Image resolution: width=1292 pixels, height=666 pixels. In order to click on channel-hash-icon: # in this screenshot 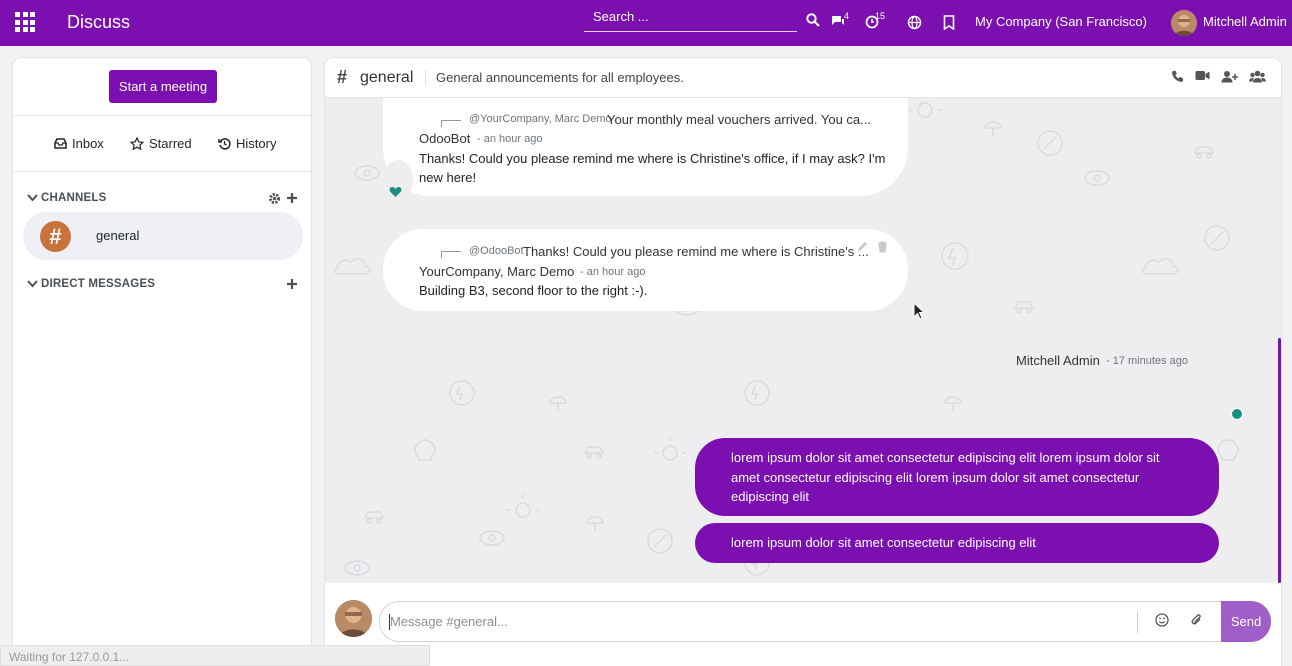, I will do `click(342, 77)`.